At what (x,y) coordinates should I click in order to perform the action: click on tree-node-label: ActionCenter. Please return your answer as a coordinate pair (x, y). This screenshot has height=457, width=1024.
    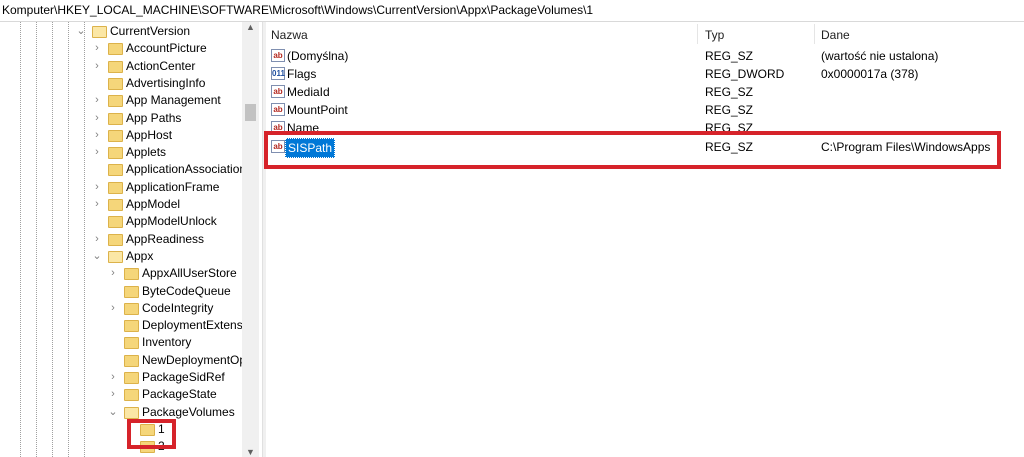
    Looking at the image, I should click on (161, 65).